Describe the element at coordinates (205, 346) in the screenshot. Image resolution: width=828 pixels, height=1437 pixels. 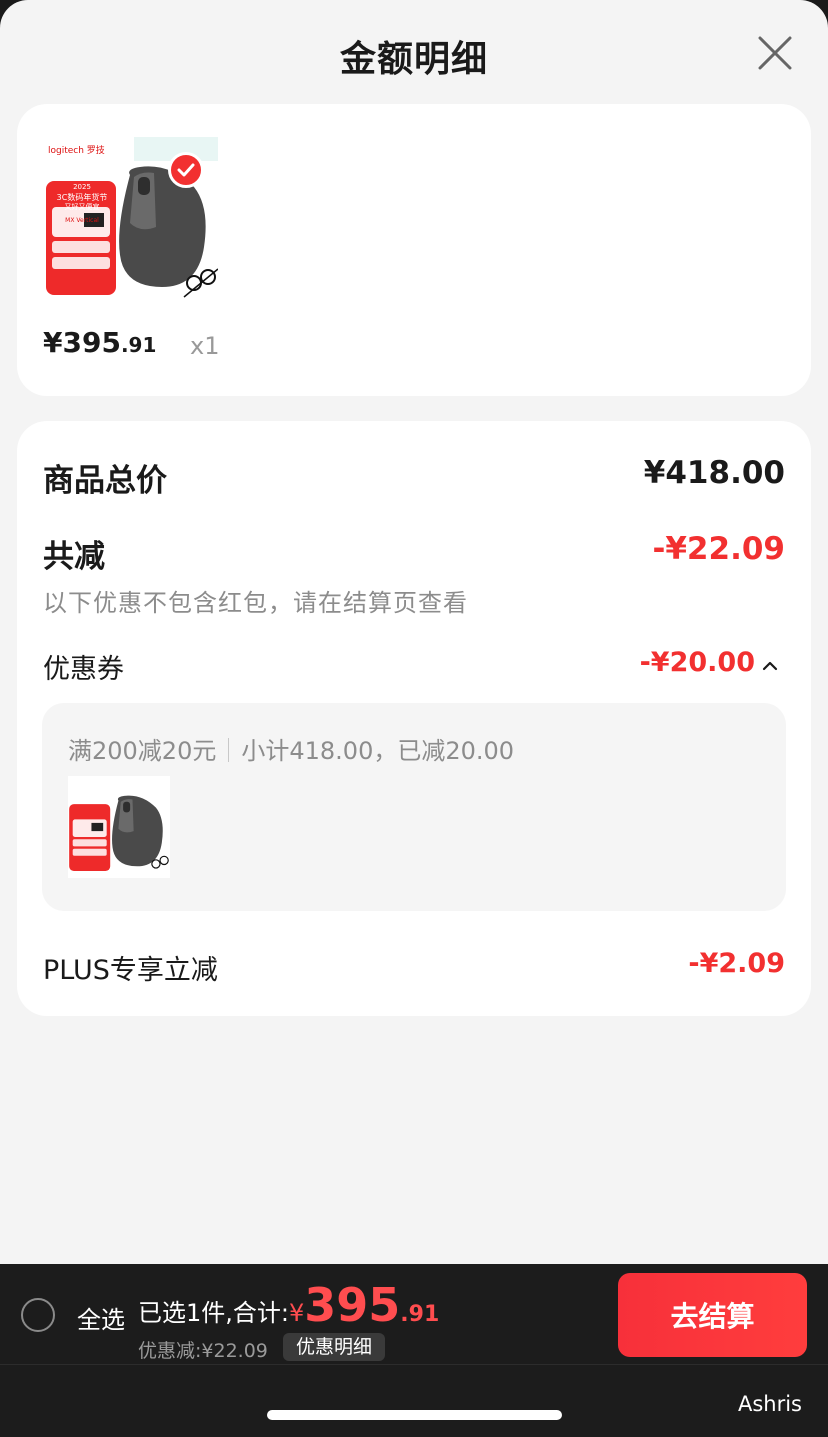
I see `product-quantity: x1` at that location.